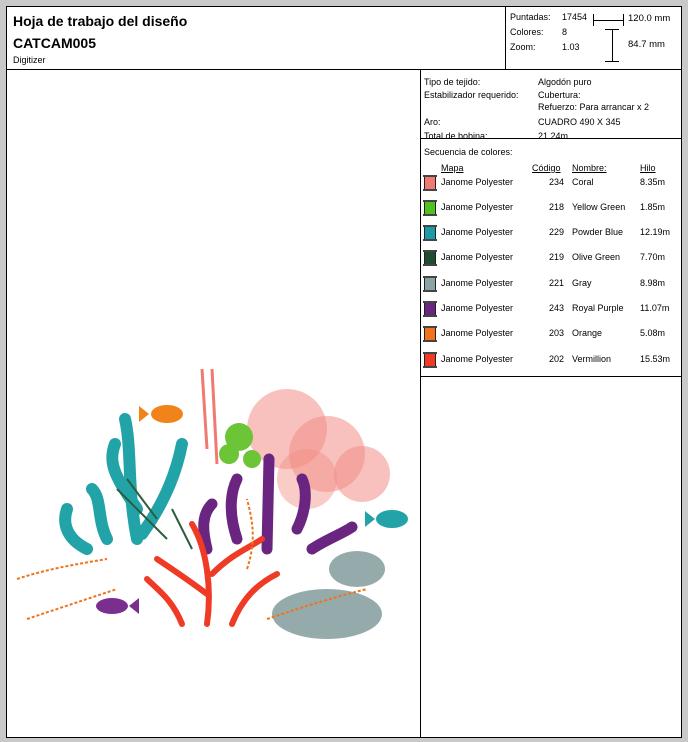  What do you see at coordinates (598, 308) in the screenshot?
I see `thread-name: Royal Purple` at bounding box center [598, 308].